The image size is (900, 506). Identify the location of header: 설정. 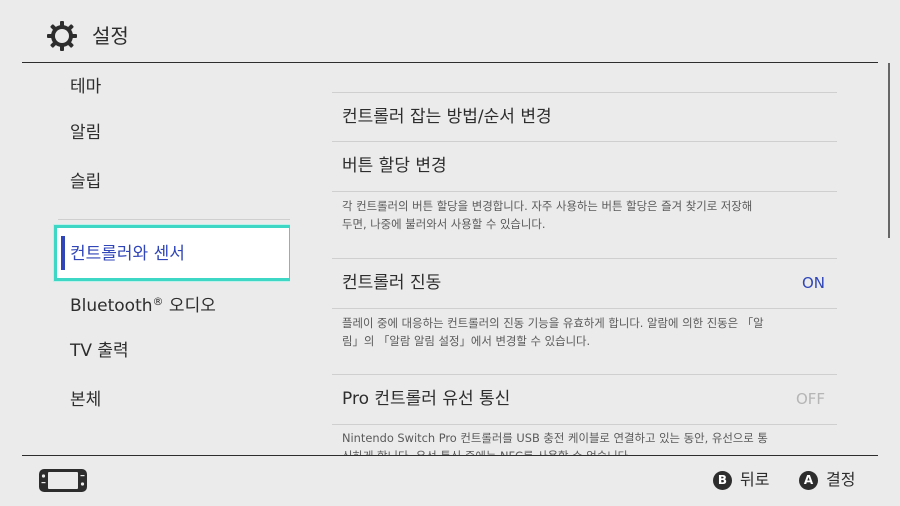
(450, 31).